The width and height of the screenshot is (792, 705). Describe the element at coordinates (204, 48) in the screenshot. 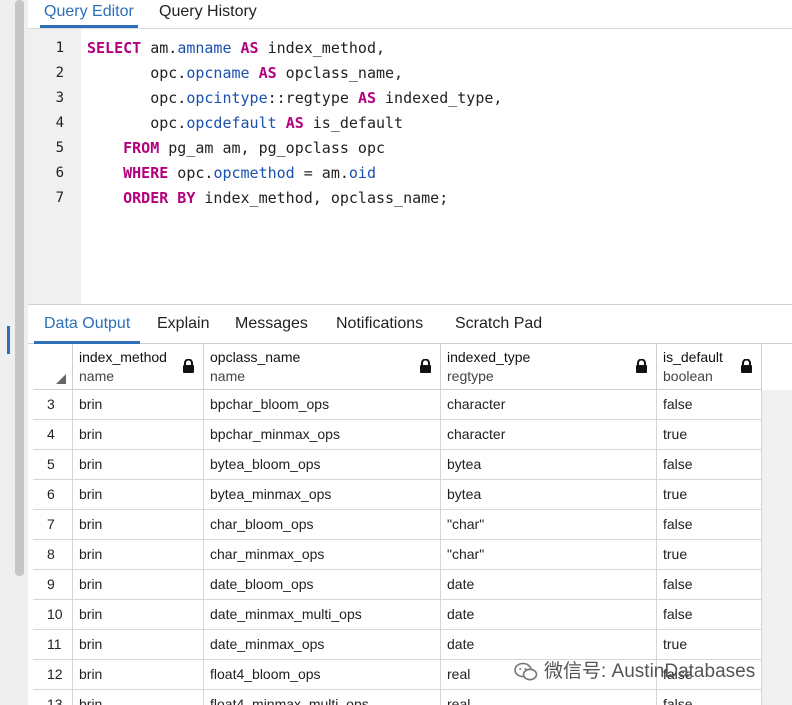

I see `sql-identifier: amname` at that location.